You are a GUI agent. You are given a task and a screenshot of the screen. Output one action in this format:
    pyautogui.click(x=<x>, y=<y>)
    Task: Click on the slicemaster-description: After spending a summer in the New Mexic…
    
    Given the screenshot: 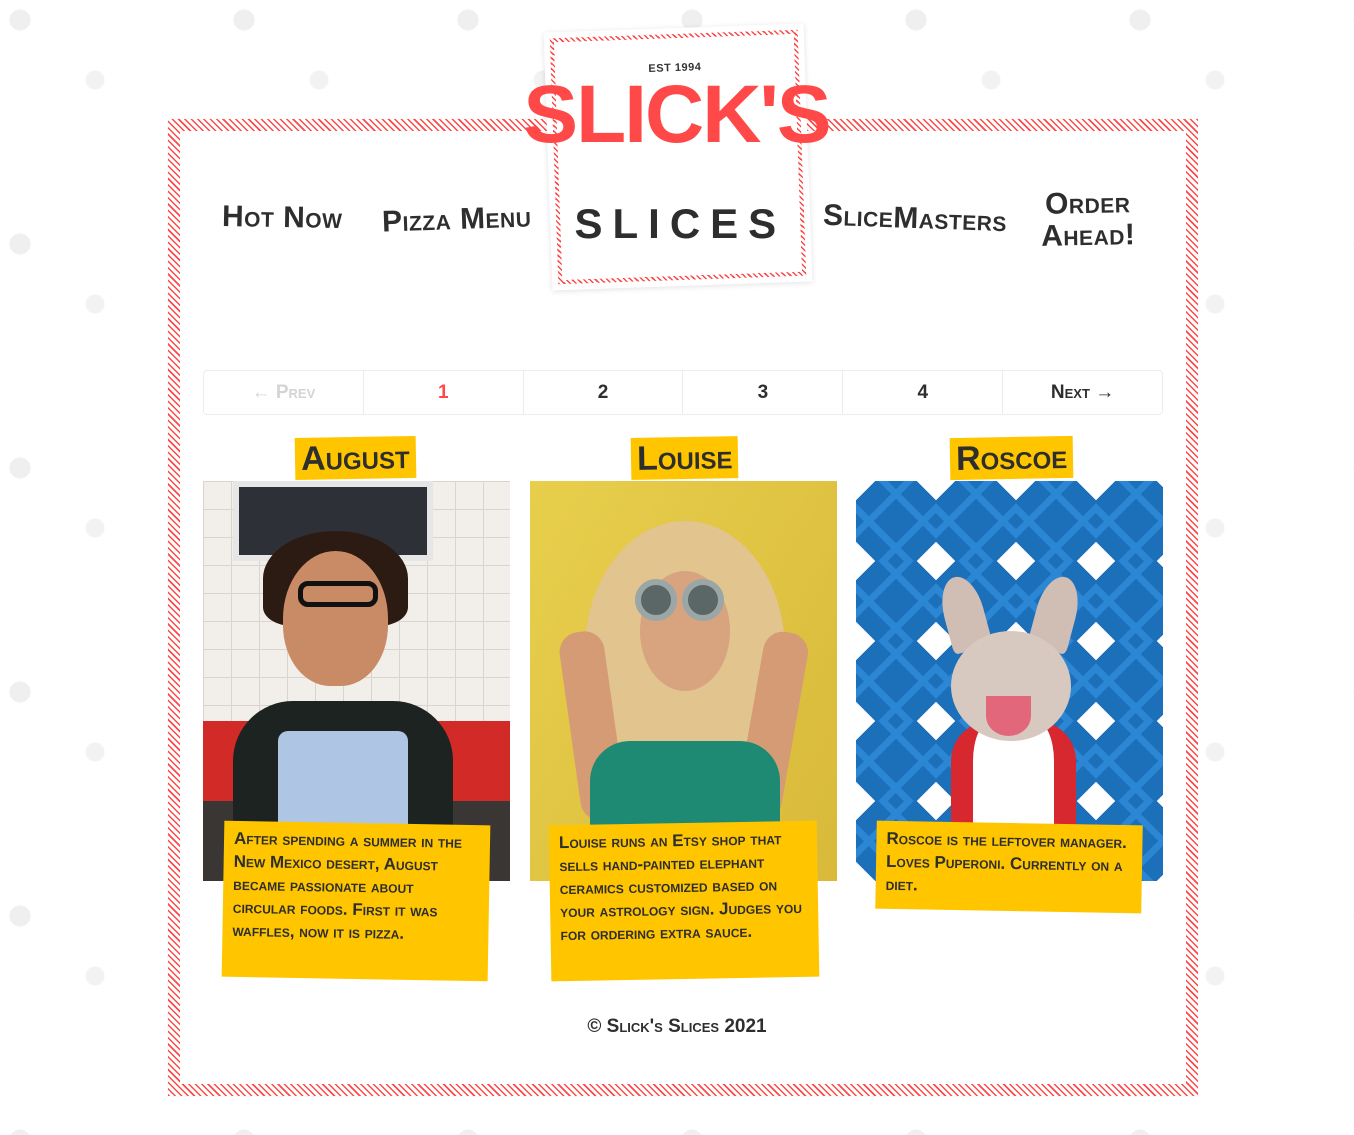 What is the action you would take?
    pyautogui.click(x=356, y=901)
    